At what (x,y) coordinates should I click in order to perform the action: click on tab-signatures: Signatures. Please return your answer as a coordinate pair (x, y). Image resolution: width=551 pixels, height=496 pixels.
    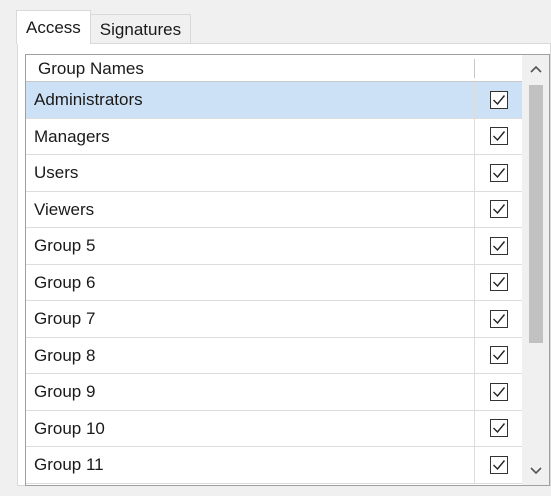
    Looking at the image, I should click on (140, 29).